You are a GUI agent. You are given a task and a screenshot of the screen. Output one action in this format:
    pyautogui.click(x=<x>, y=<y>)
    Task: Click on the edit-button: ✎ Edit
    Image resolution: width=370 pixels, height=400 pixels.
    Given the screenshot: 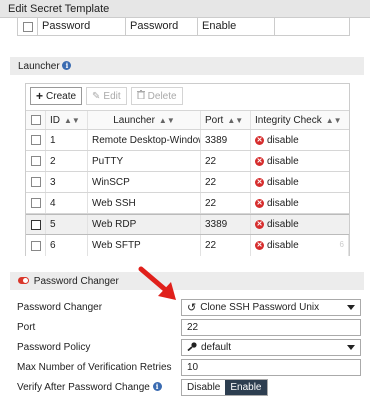 What is the action you would take?
    pyautogui.click(x=106, y=96)
    